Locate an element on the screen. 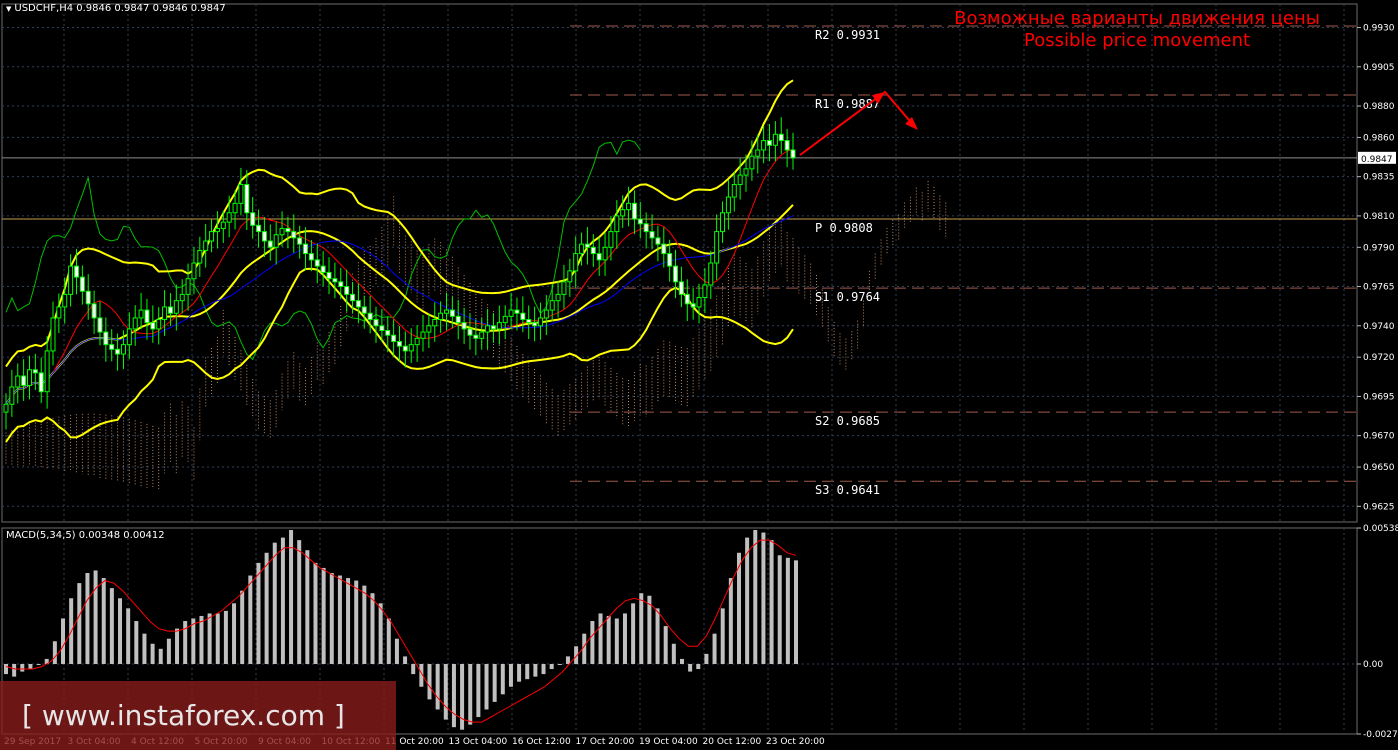 The image size is (1398, 750). price-tick-label: 0.9765 is located at coordinates (1379, 288).